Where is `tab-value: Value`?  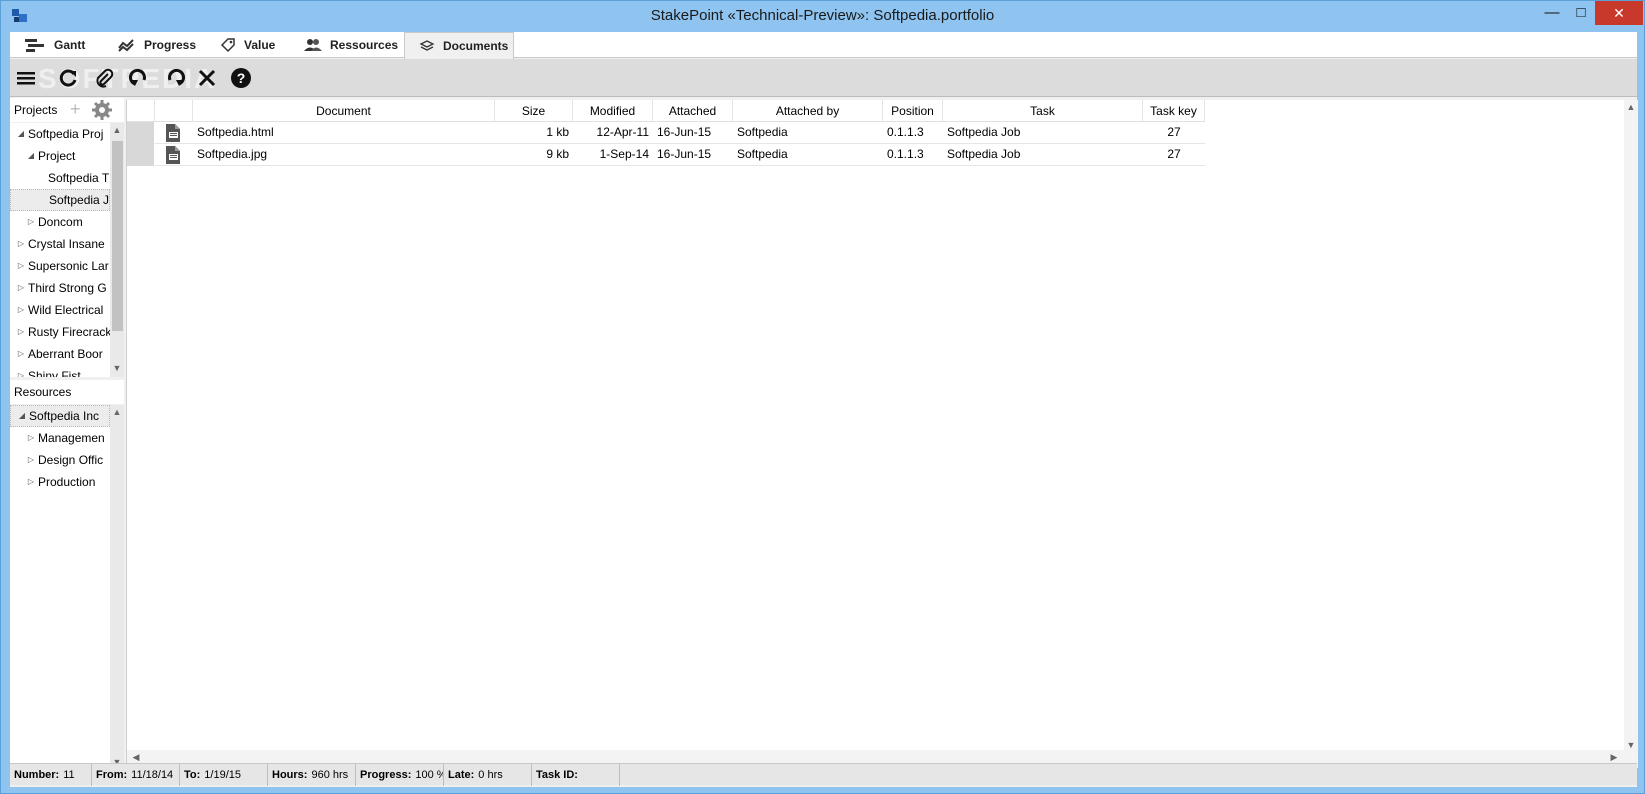 tab-value: Value is located at coordinates (248, 45).